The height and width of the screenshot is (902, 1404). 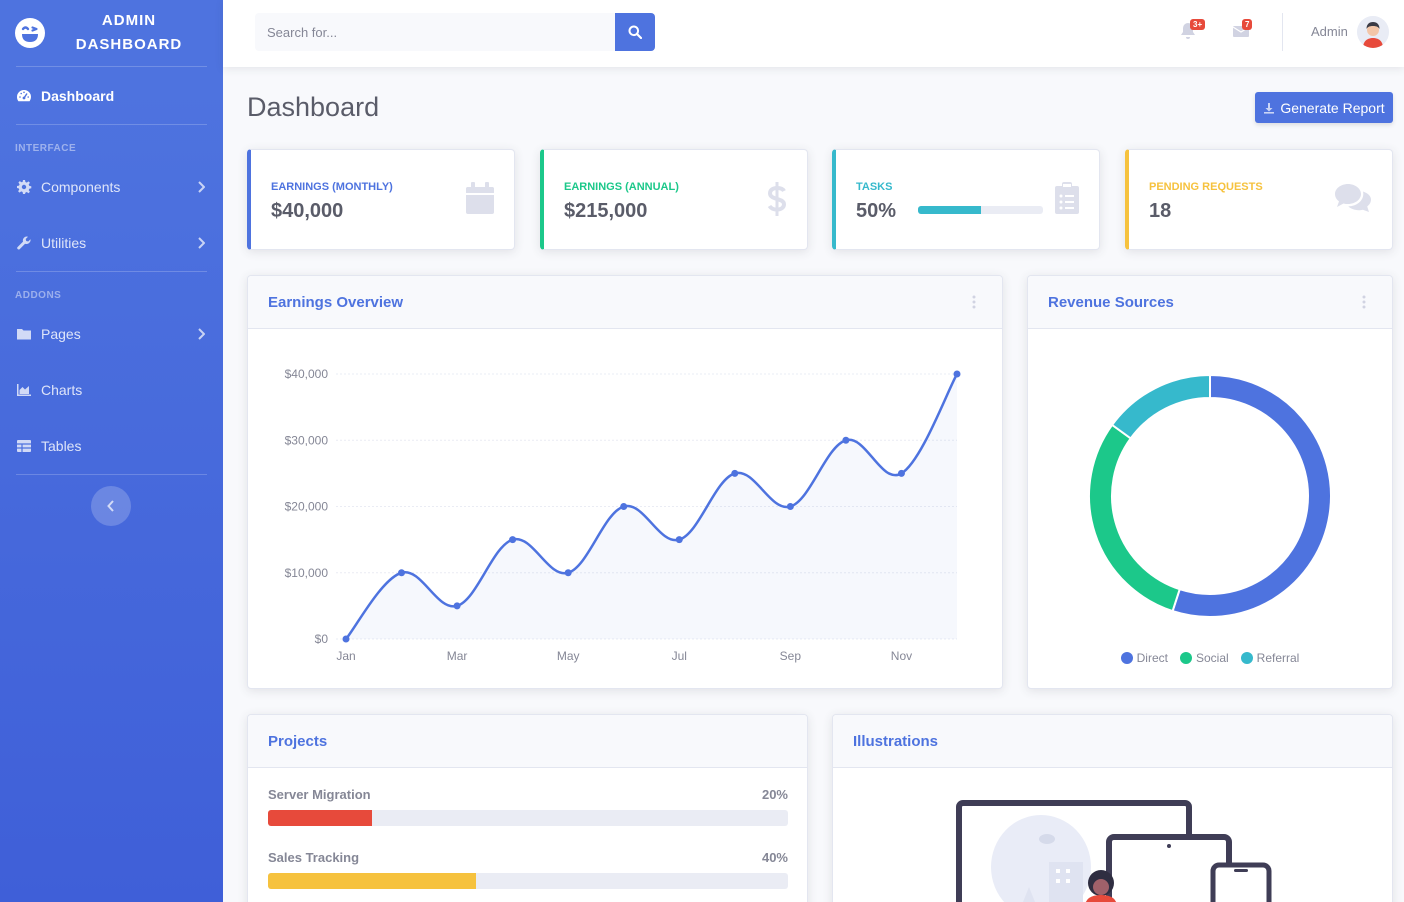 I want to click on x-tick-label: Jul, so click(x=679, y=656).